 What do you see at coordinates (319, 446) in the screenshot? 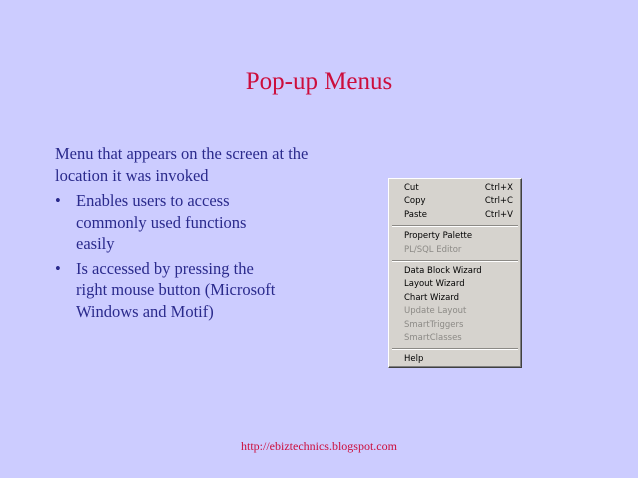
I see `footer-url: http://ebiztechnics.blogspot.com` at bounding box center [319, 446].